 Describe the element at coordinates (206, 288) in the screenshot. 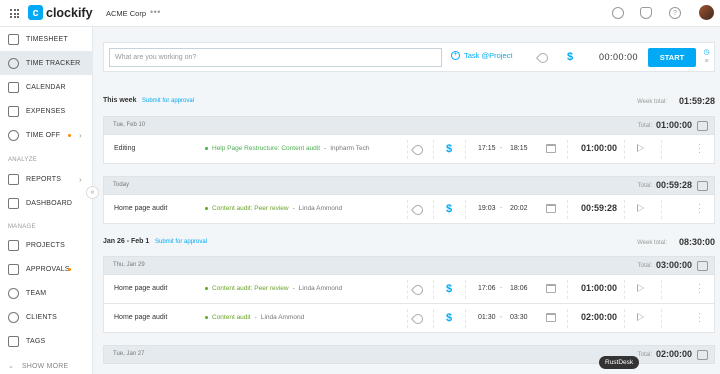

I see `project-color-dot` at that location.